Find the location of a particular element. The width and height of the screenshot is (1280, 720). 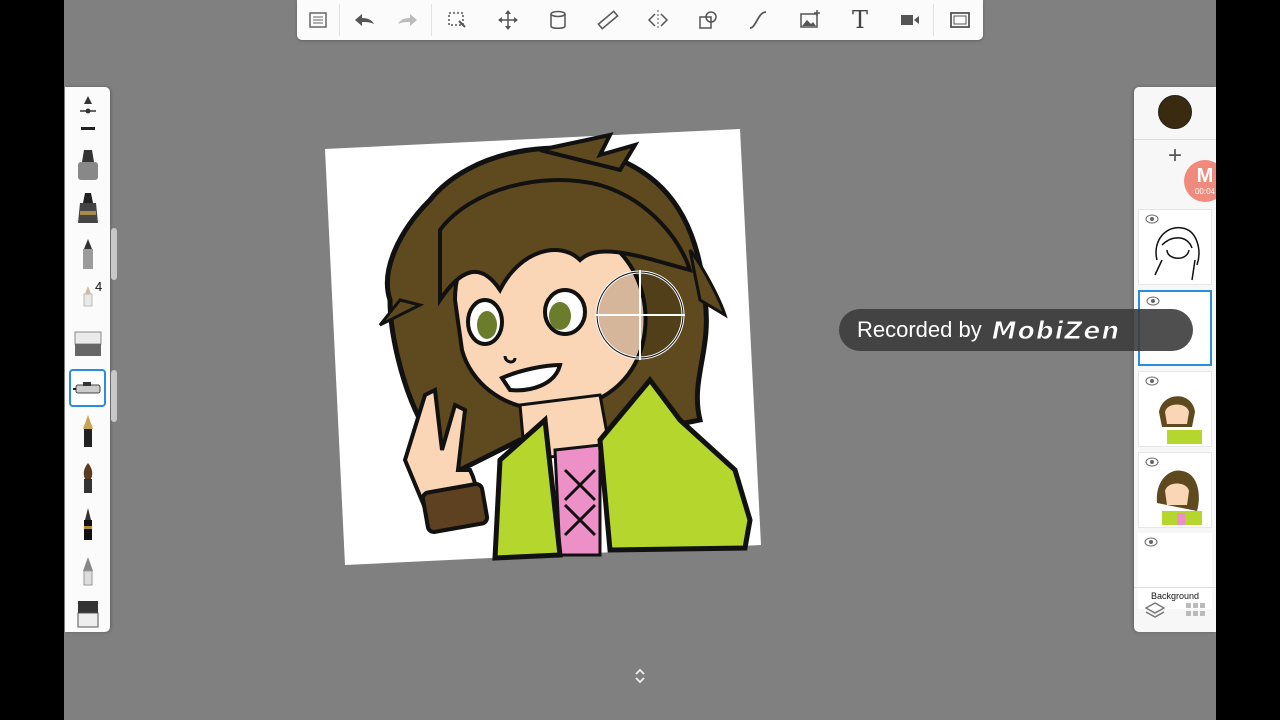

brush-palette-handle-lower is located at coordinates (114, 396).